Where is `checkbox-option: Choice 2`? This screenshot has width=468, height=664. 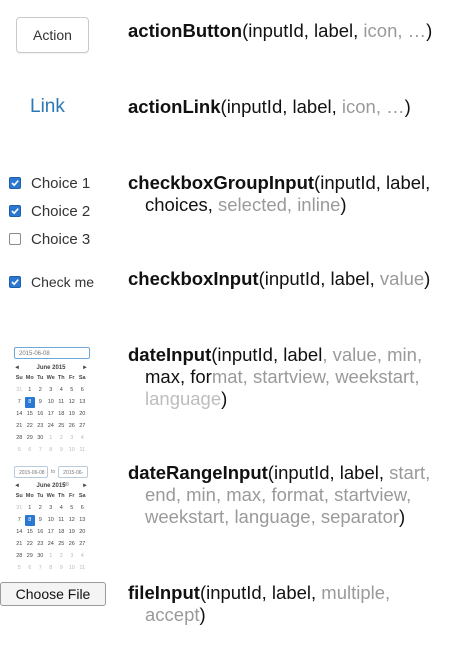 checkbox-option: Choice 2 is located at coordinates (49, 211).